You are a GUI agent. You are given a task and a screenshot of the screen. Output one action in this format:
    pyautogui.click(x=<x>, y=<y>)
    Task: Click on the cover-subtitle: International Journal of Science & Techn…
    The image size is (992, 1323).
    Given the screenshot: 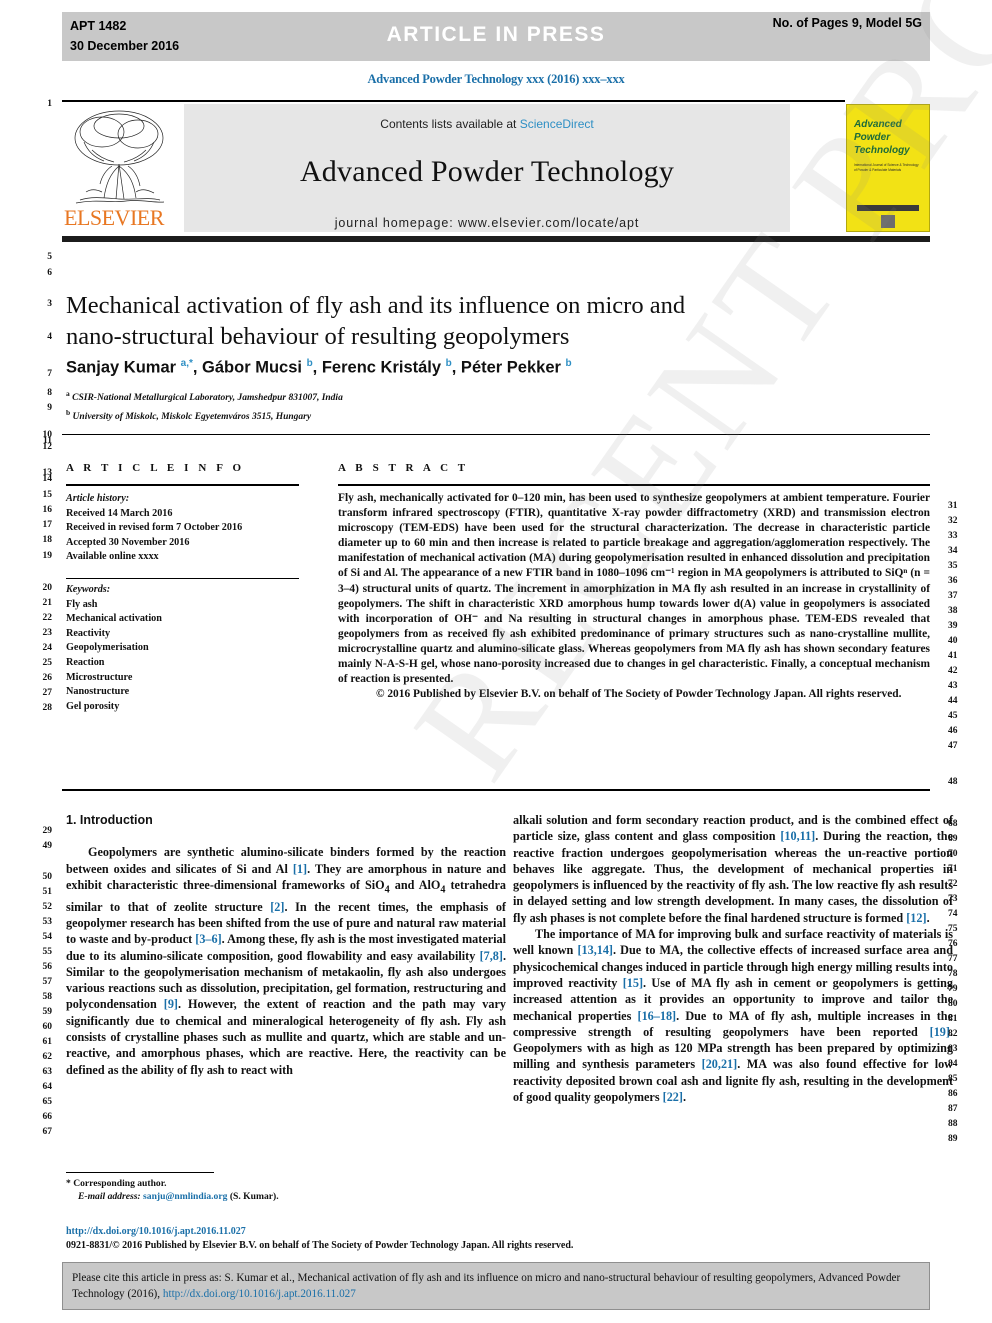 What is the action you would take?
    pyautogui.click(x=886, y=167)
    